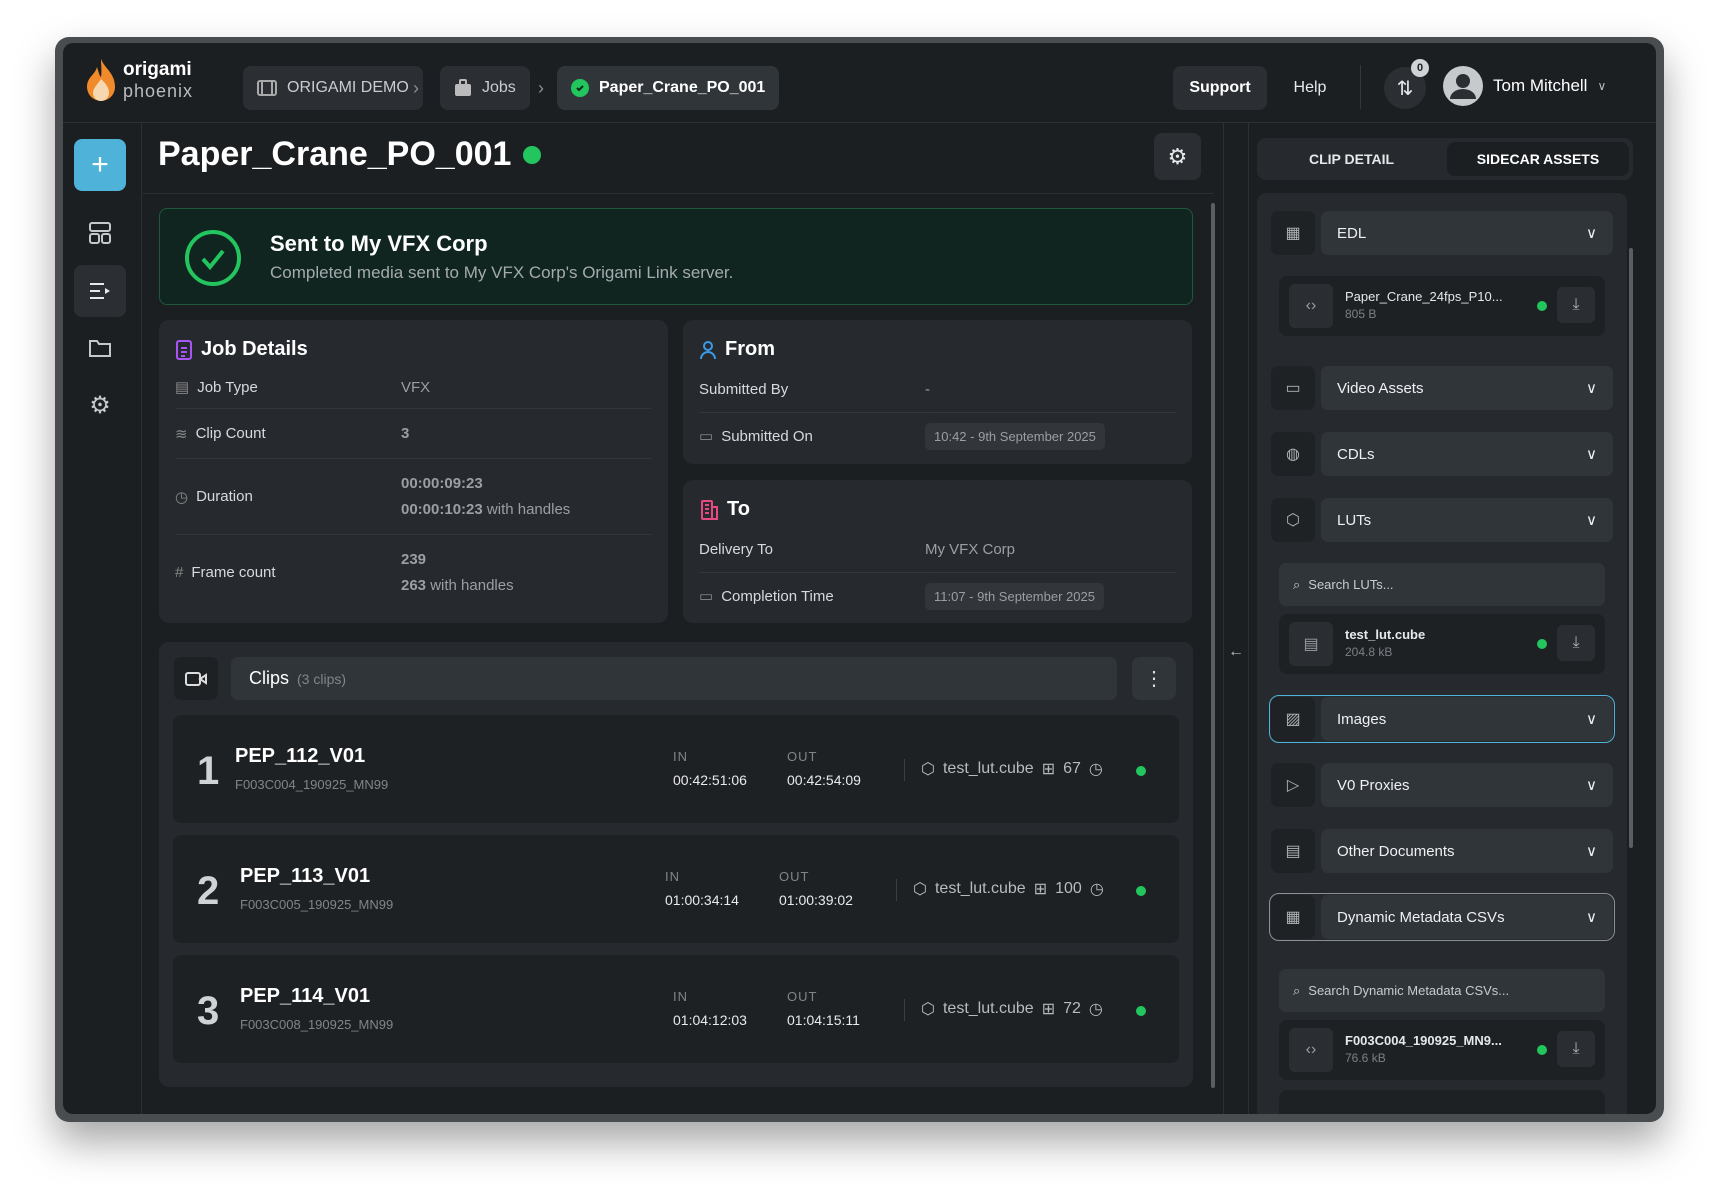  What do you see at coordinates (1015, 436) in the screenshot?
I see `row-value: 10:42 - 9th September 2025` at bounding box center [1015, 436].